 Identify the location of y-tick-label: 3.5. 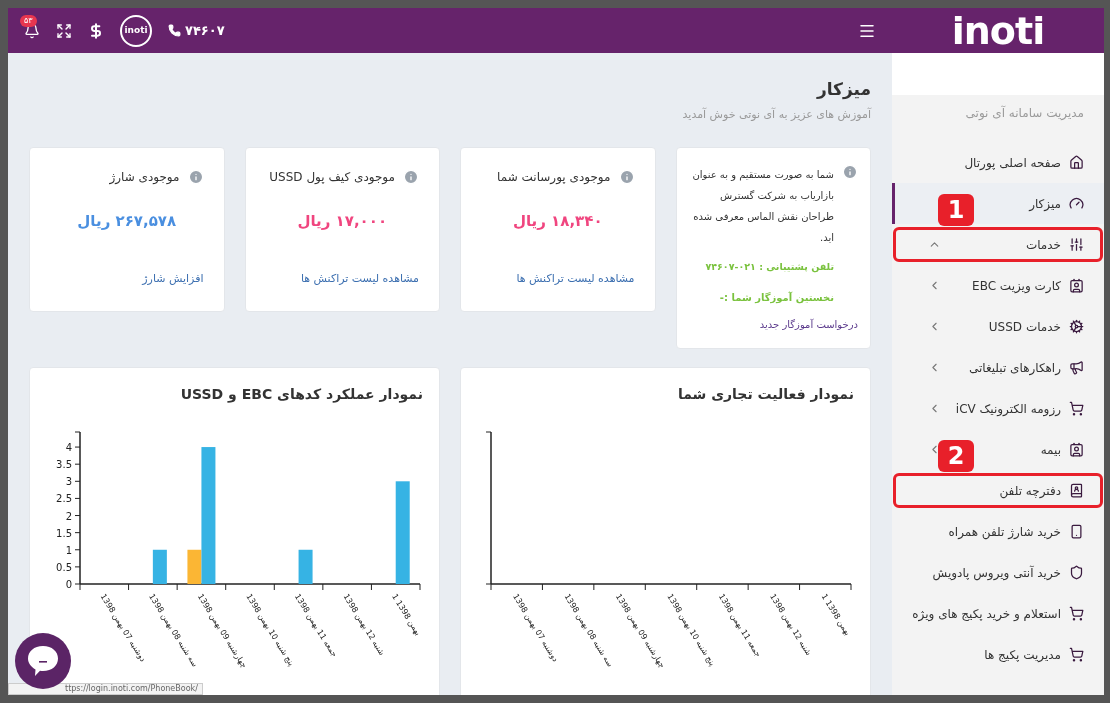
(64, 465).